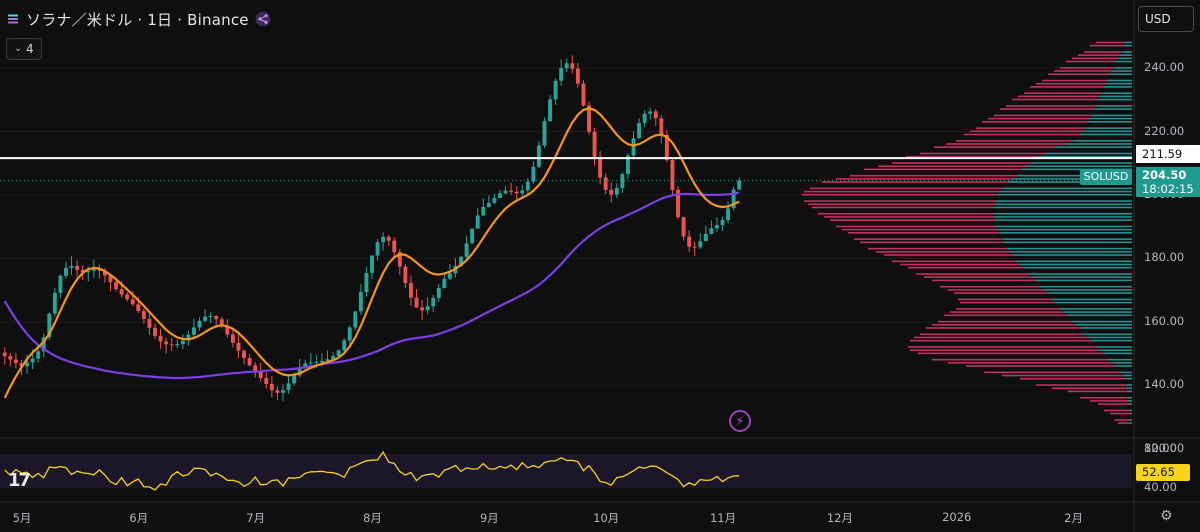  I want to click on share-icon, so click(263, 19).